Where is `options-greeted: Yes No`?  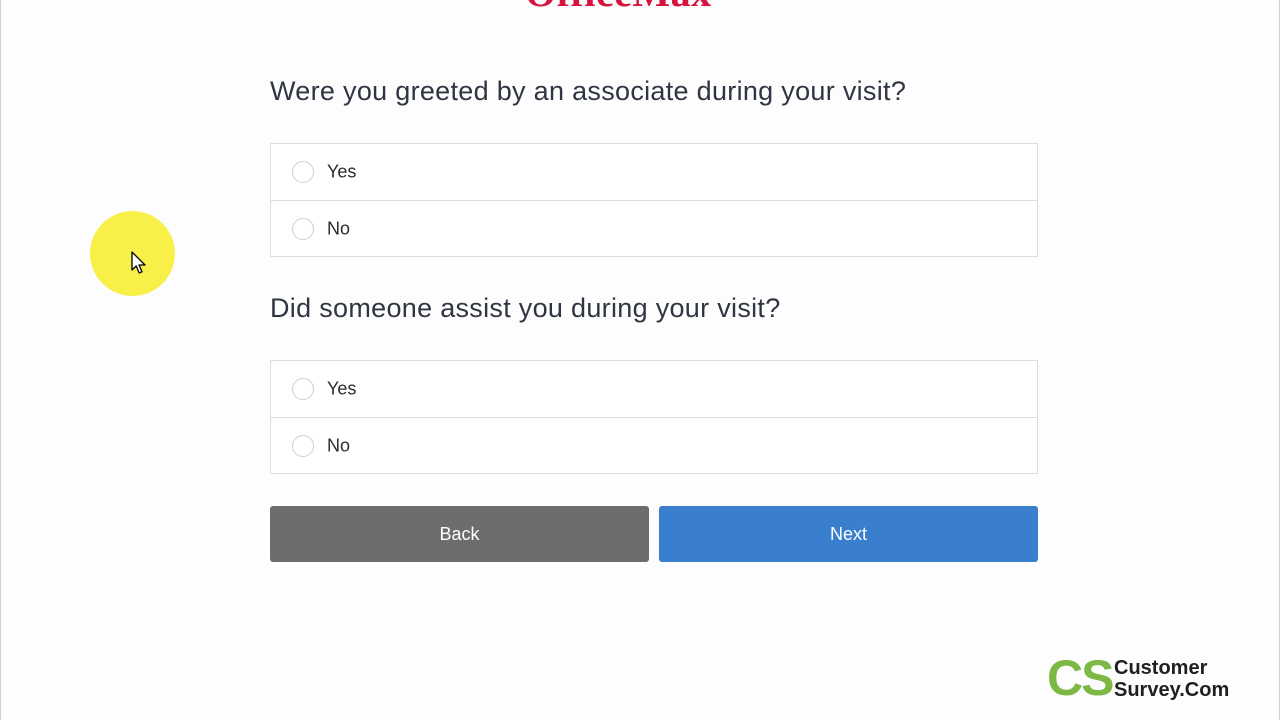 options-greeted: Yes No is located at coordinates (654, 200).